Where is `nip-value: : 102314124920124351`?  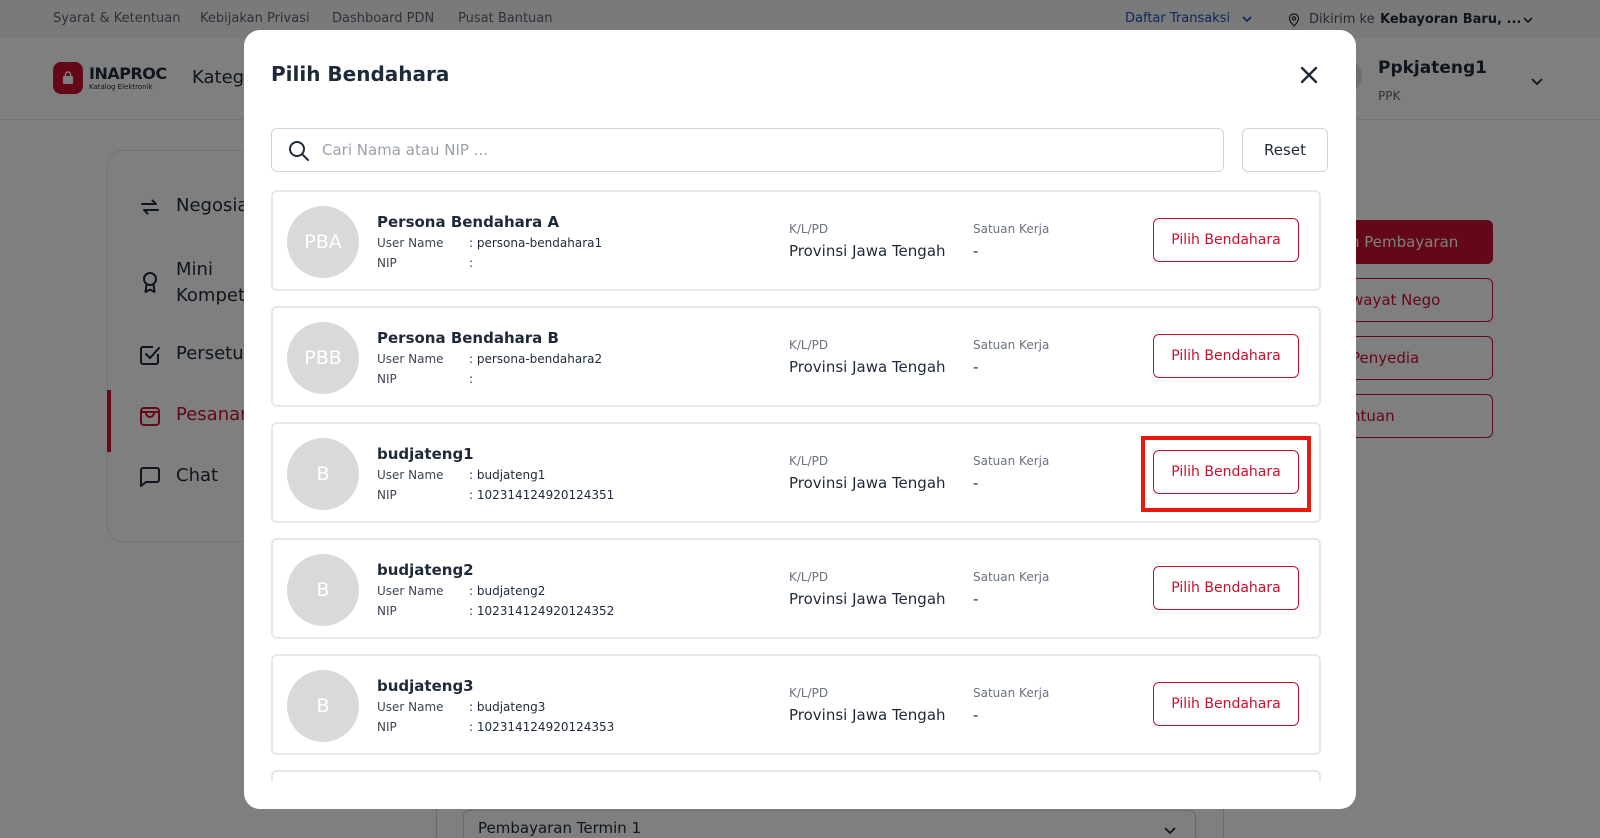 nip-value: : 102314124920124351 is located at coordinates (542, 495).